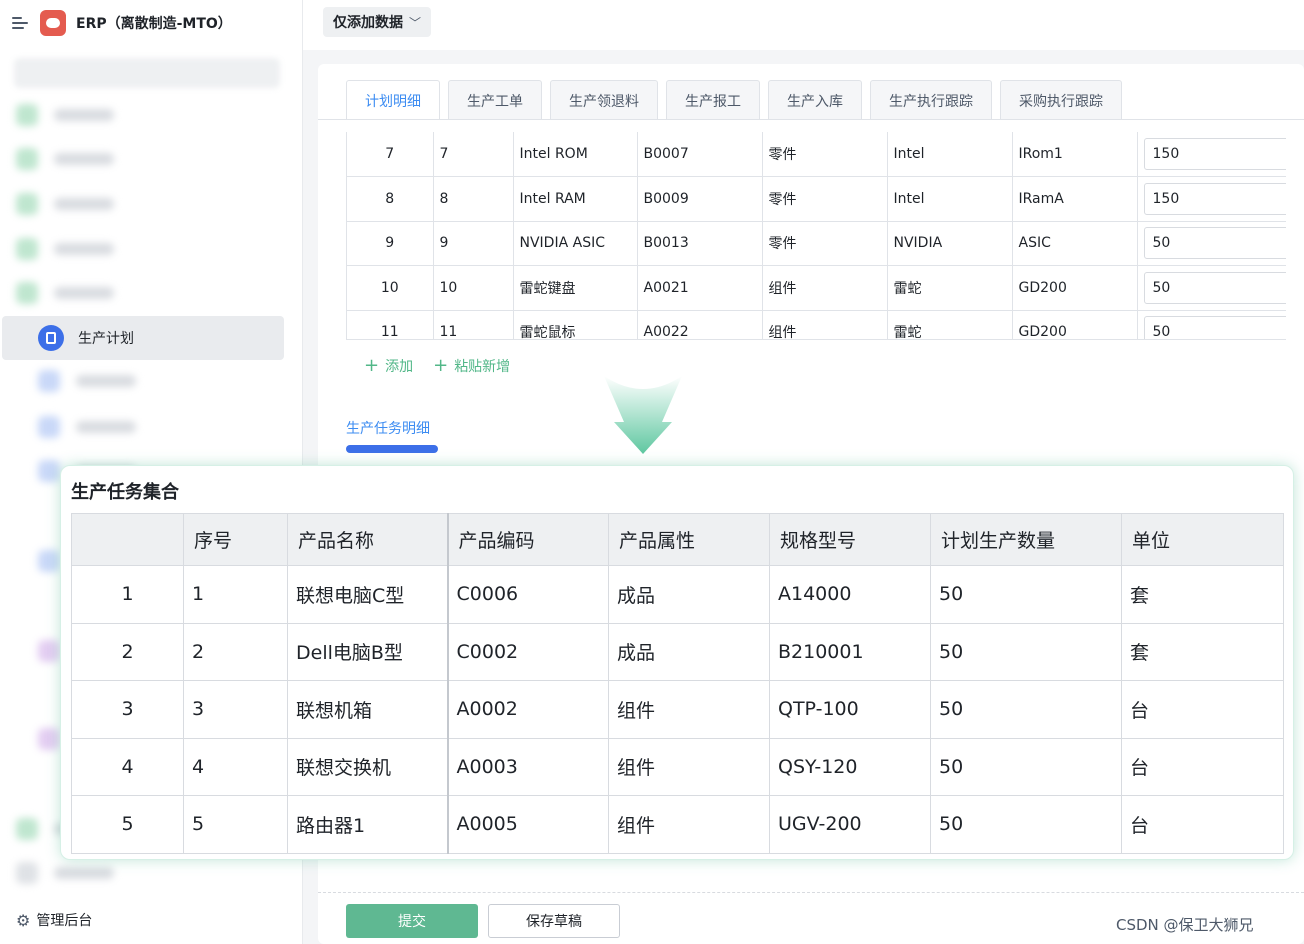  I want to click on table-cell: 雷蛇键盘, so click(575, 288).